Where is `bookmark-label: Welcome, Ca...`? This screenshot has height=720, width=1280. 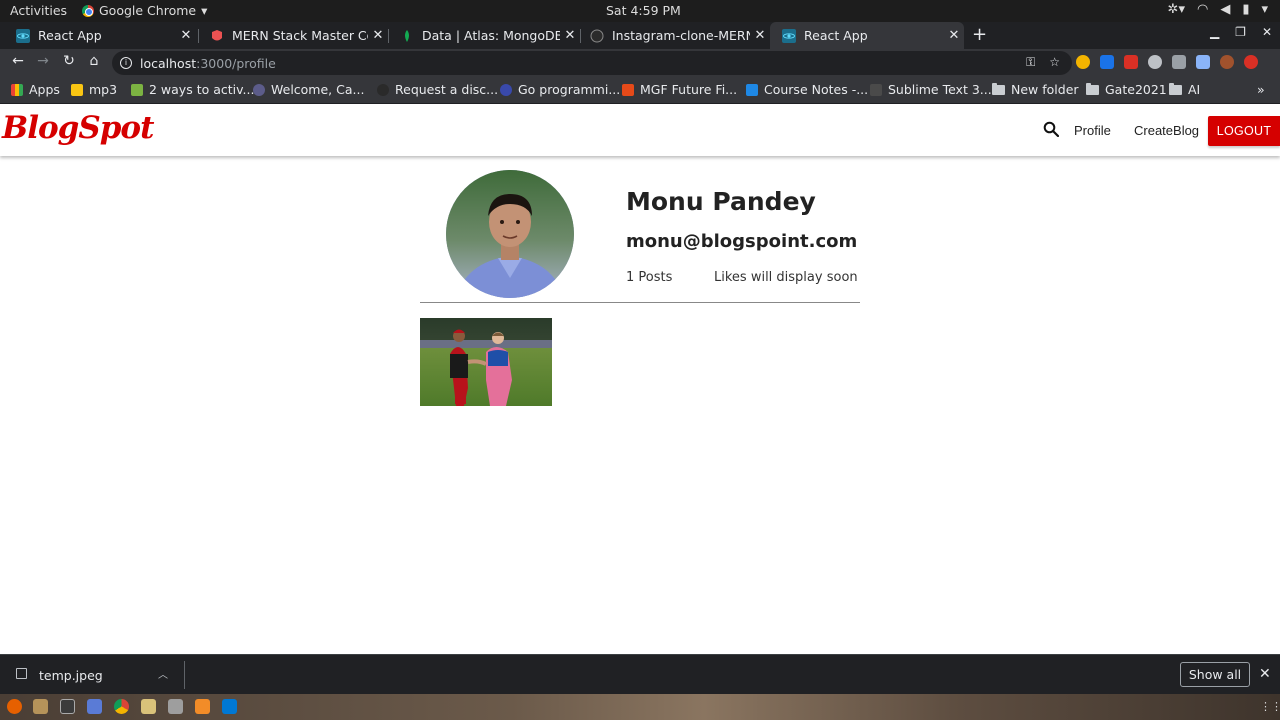
bookmark-label: Welcome, Ca... is located at coordinates (318, 89).